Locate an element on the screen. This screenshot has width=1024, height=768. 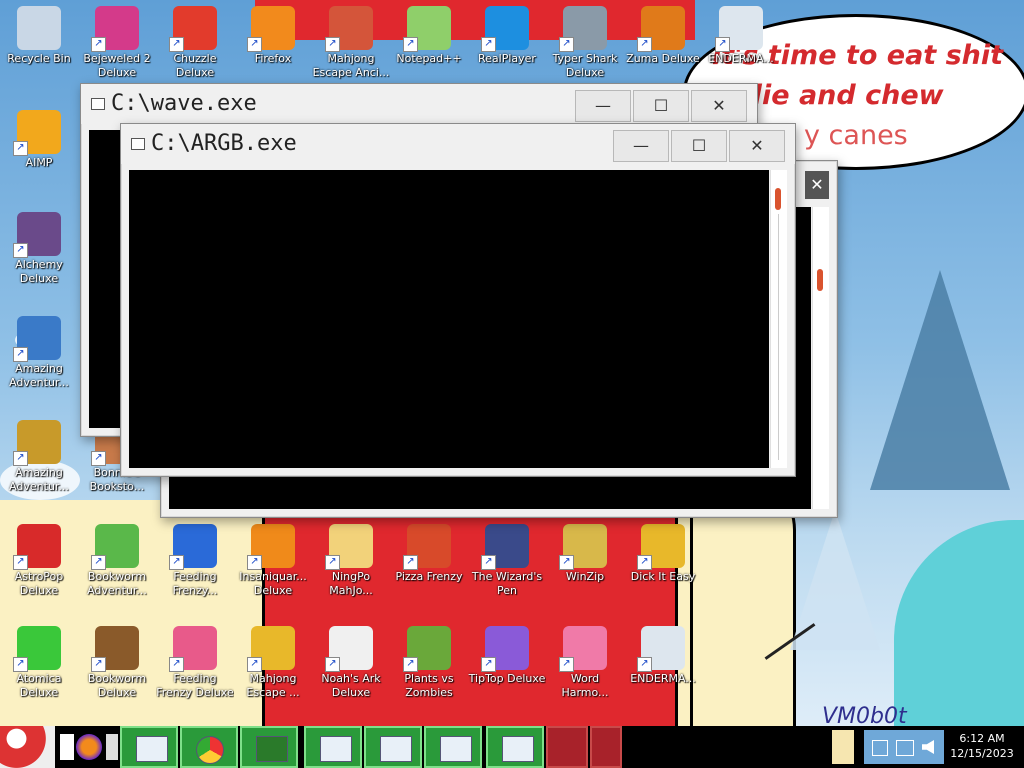
desktop-icon: Recycle Bin is located at coordinates (39, 36).